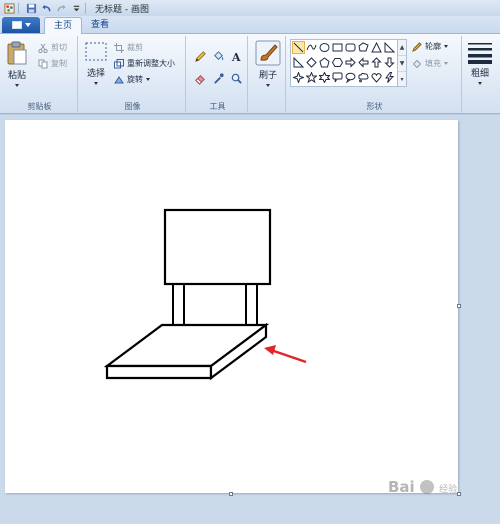 The height and width of the screenshot is (524, 500). What do you see at coordinates (178, 304) in the screenshot?
I see `monitor-stand-left` at bounding box center [178, 304].